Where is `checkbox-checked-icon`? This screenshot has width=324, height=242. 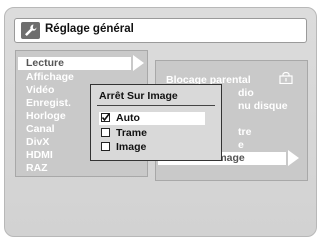
checkbox-checked-icon is located at coordinates (105, 117).